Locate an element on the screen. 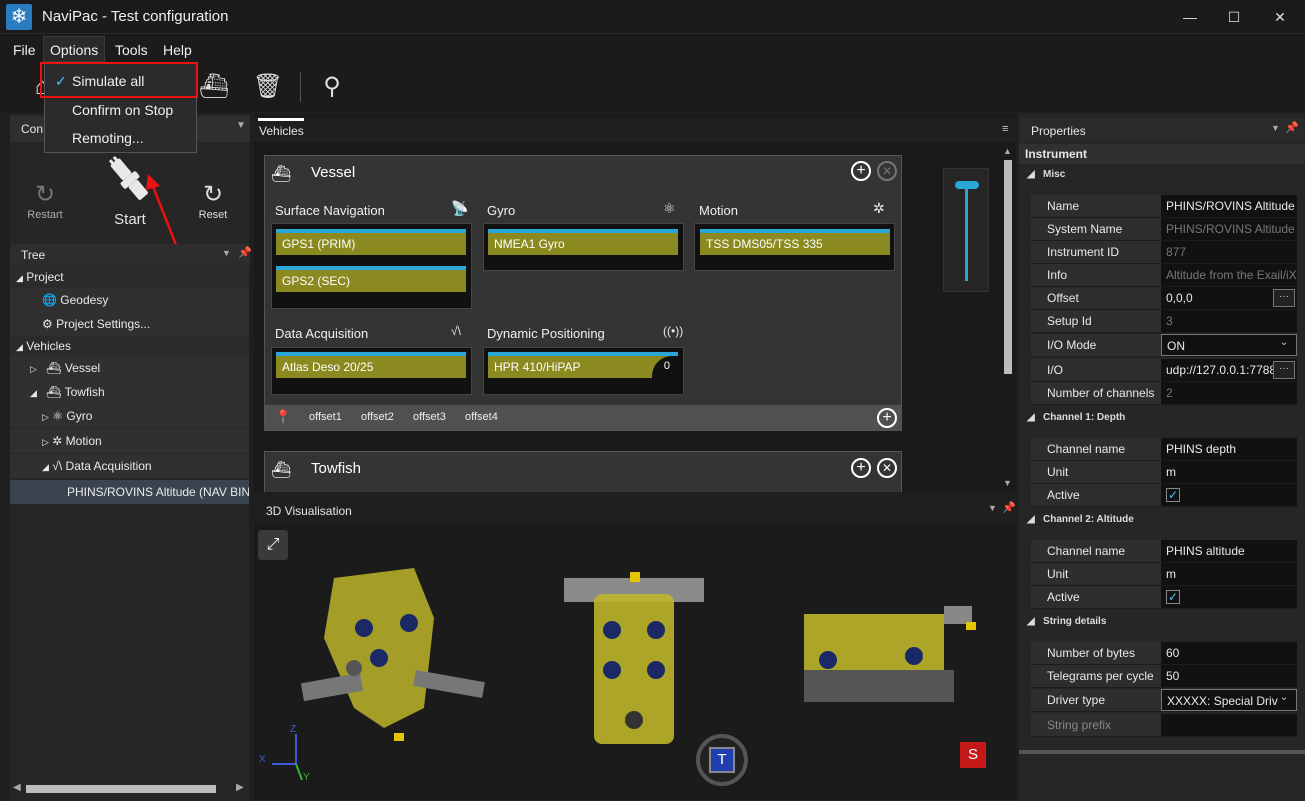  menu-item-confirm-on-stop: Confirm on Stop is located at coordinates (120, 110).